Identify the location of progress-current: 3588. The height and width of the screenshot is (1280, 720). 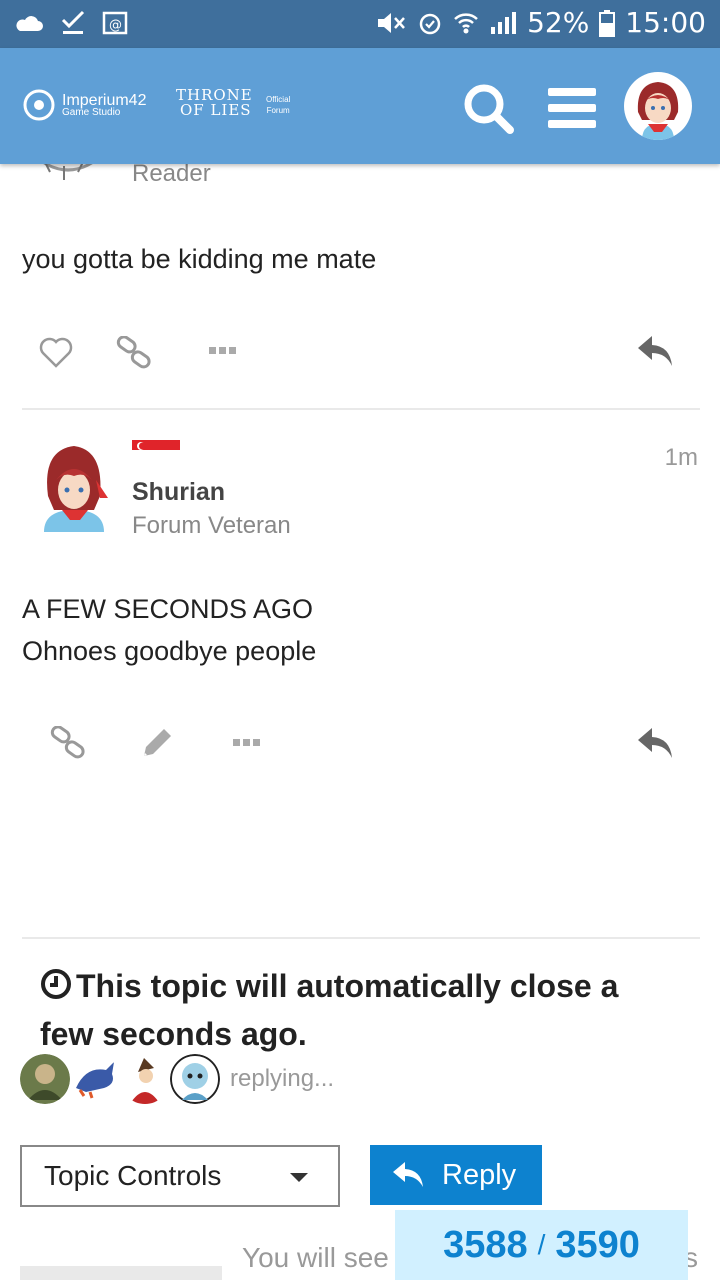
(485, 1244).